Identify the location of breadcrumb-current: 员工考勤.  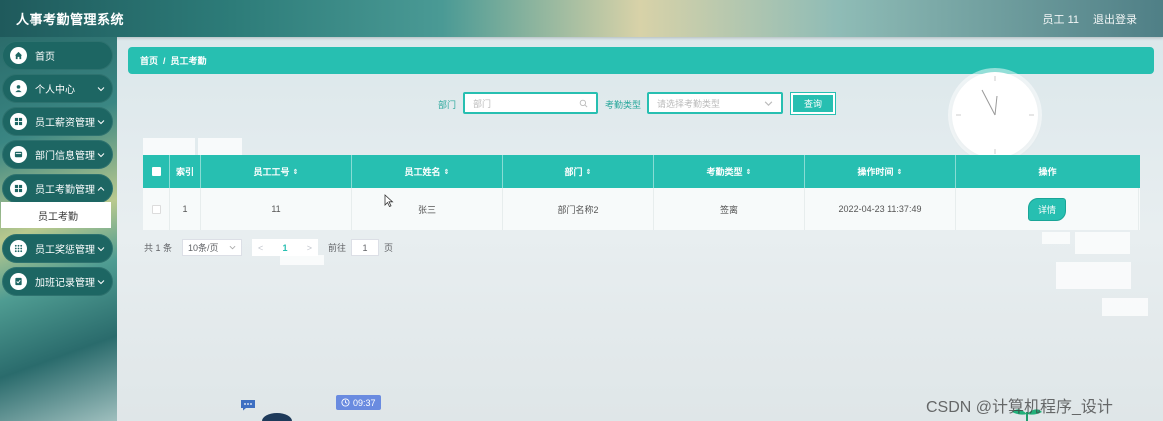
(188, 61).